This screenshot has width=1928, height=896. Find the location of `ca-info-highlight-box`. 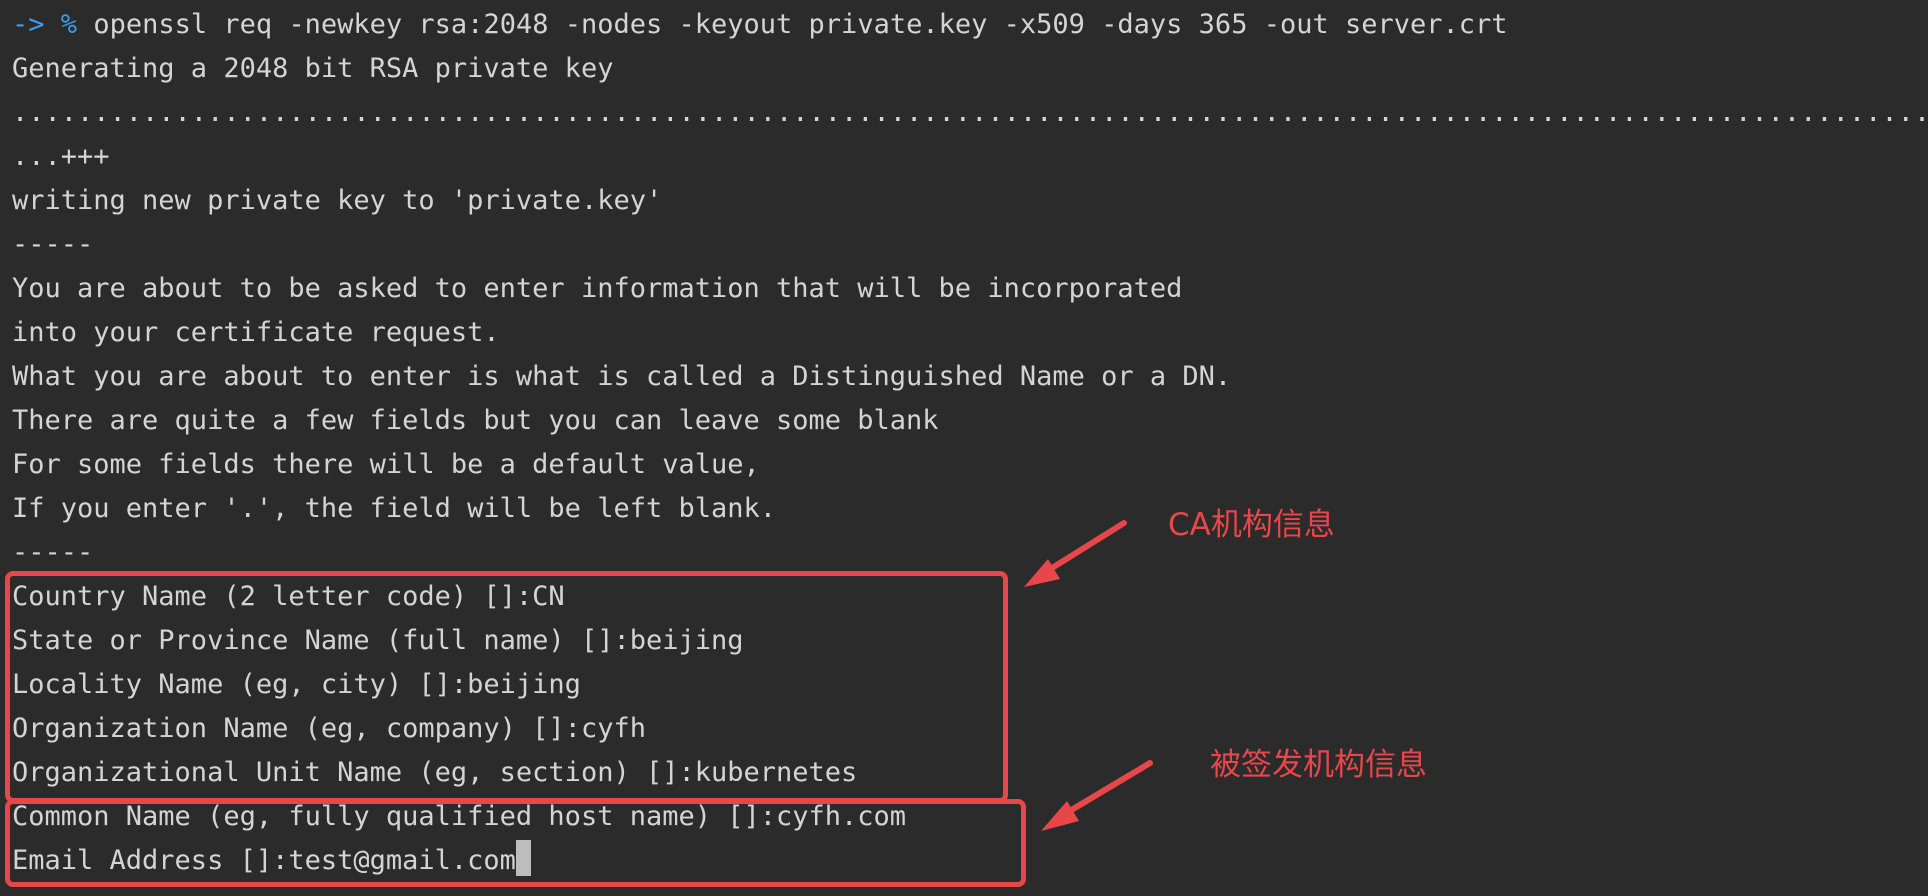

ca-info-highlight-box is located at coordinates (506, 687).